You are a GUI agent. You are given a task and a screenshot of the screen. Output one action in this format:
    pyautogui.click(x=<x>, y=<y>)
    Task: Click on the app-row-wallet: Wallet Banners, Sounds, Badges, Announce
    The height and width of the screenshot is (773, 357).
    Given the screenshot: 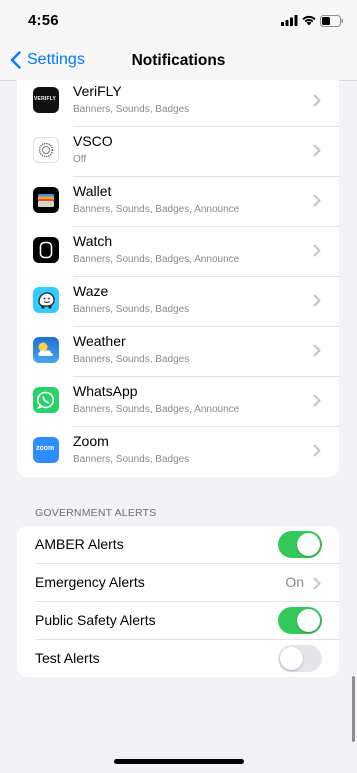 What is the action you would take?
    pyautogui.click(x=178, y=202)
    